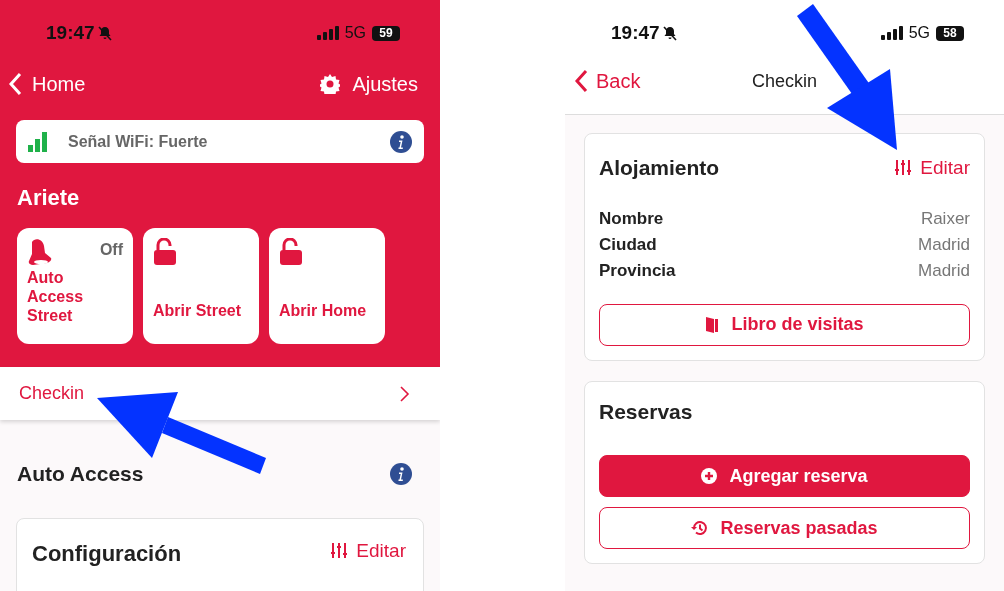  I want to click on outline-button: Libro de visitas, so click(784, 324).